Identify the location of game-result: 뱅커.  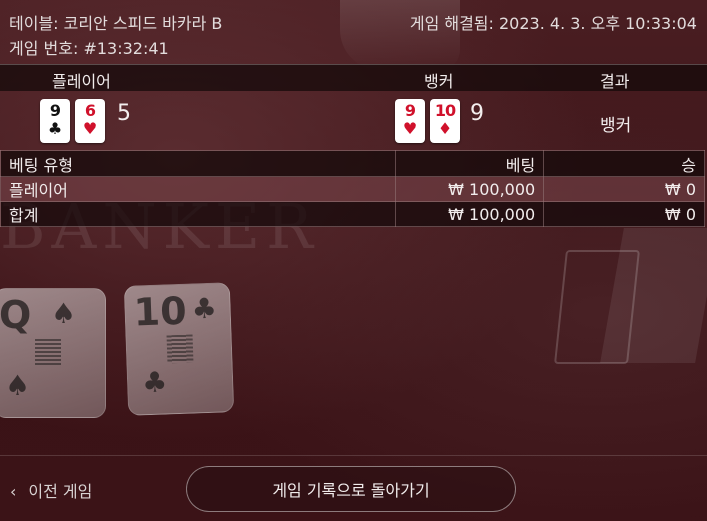
(616, 126).